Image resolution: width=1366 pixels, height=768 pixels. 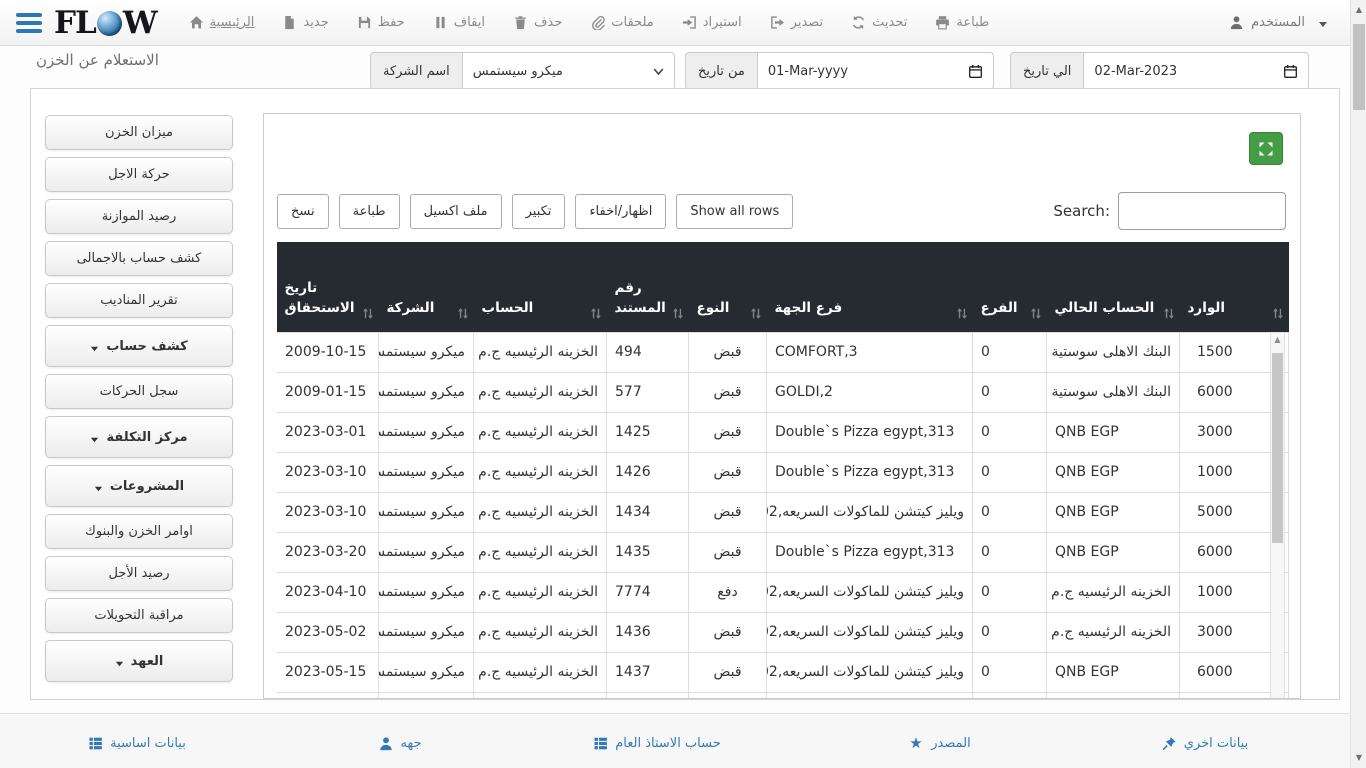 What do you see at coordinates (962, 23) in the screenshot?
I see `nav-item-print: طباعة` at bounding box center [962, 23].